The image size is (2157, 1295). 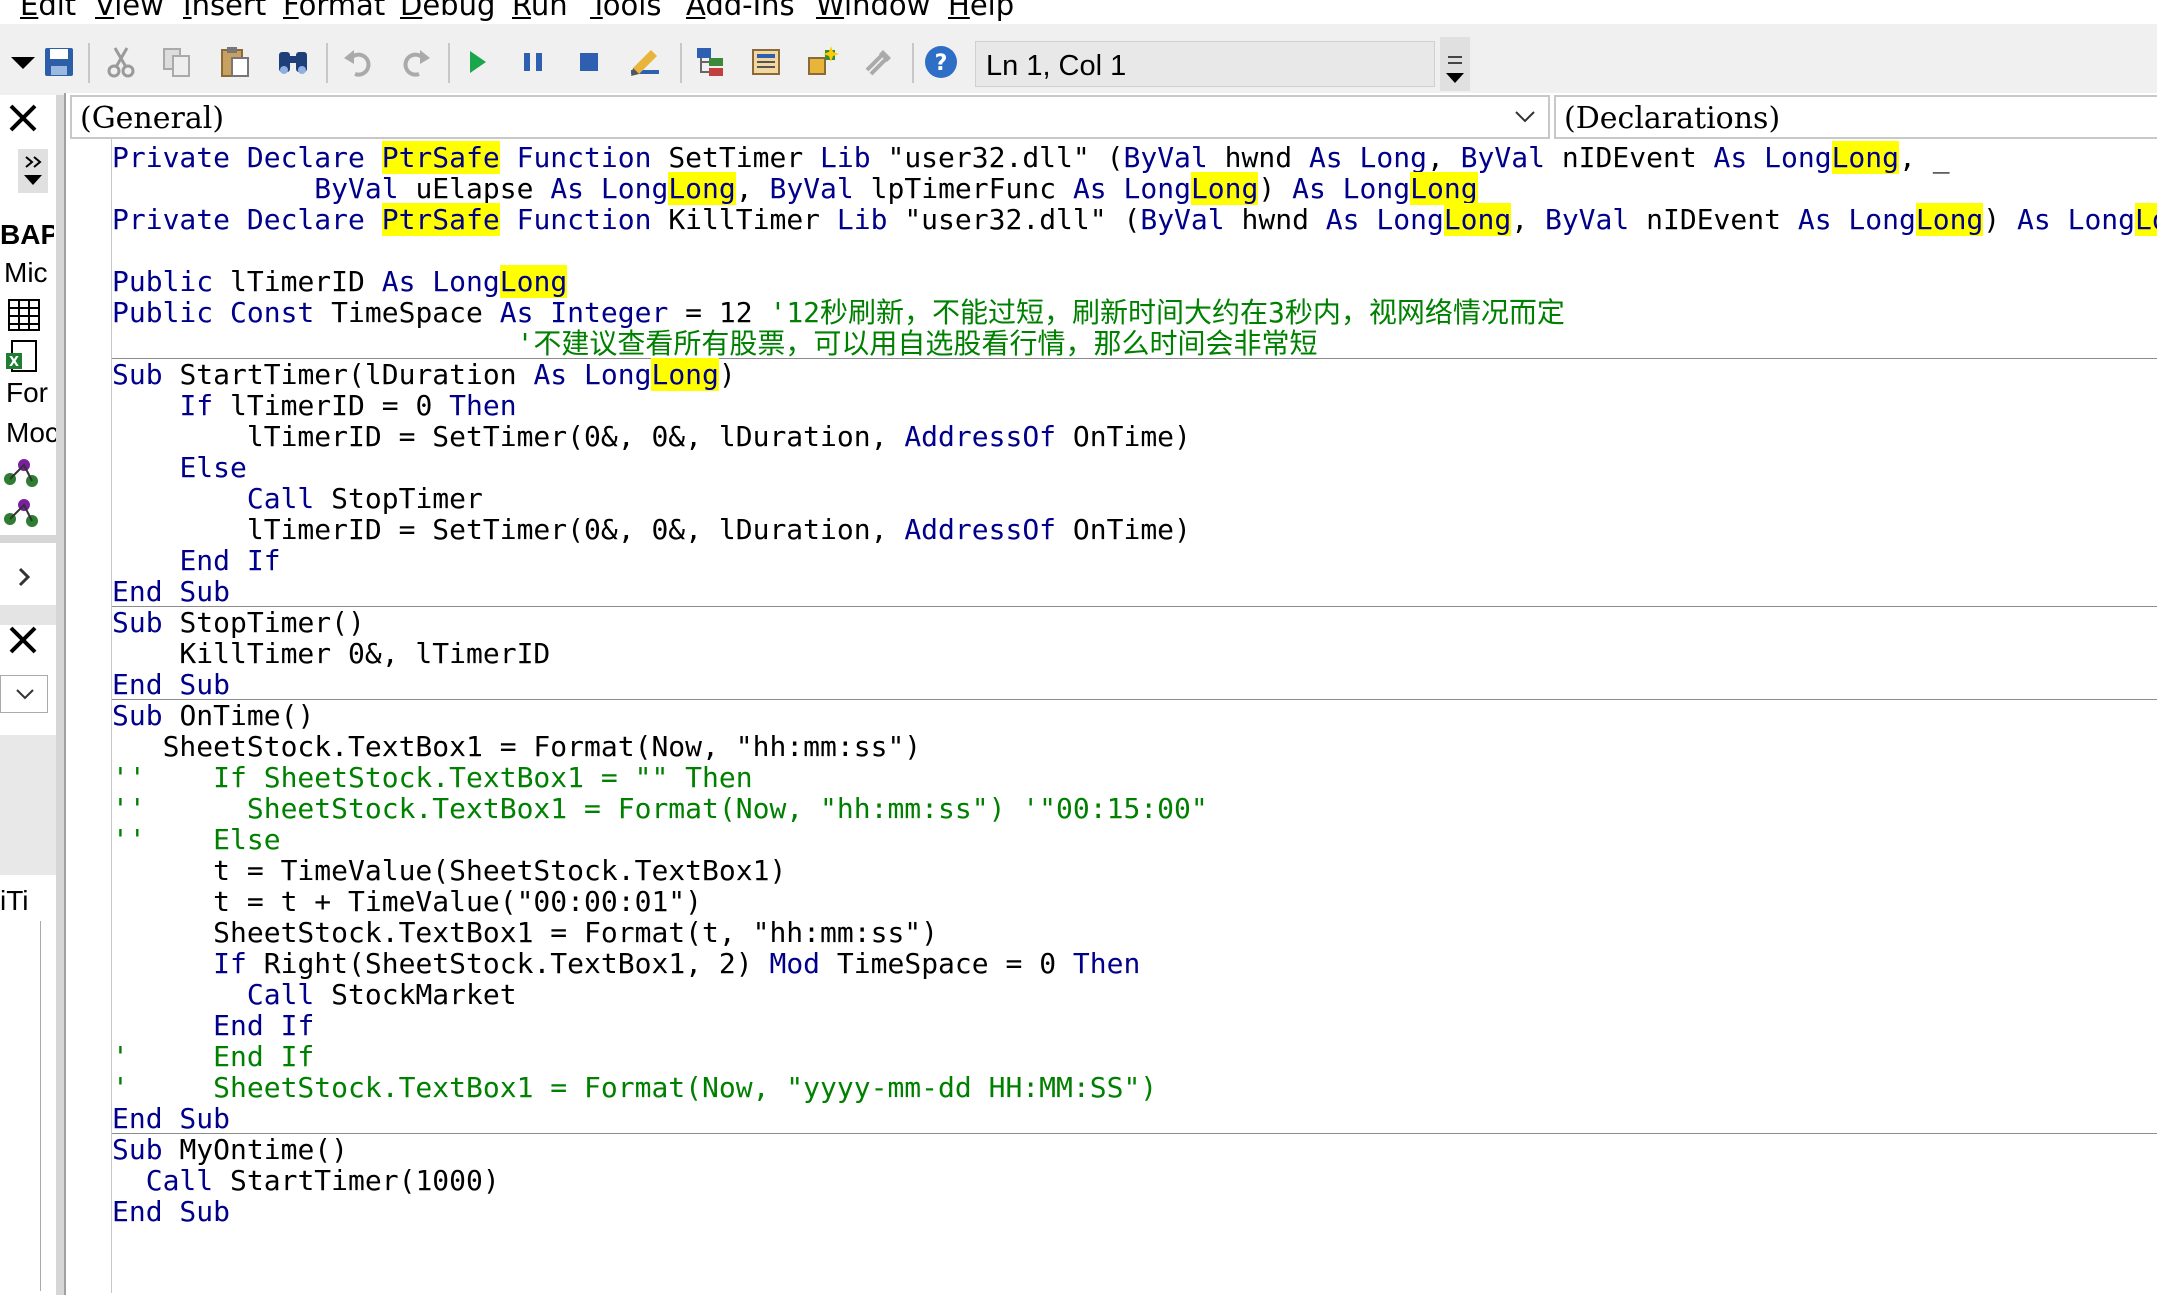 What do you see at coordinates (540, 11) in the screenshot?
I see `menu-run: Run` at bounding box center [540, 11].